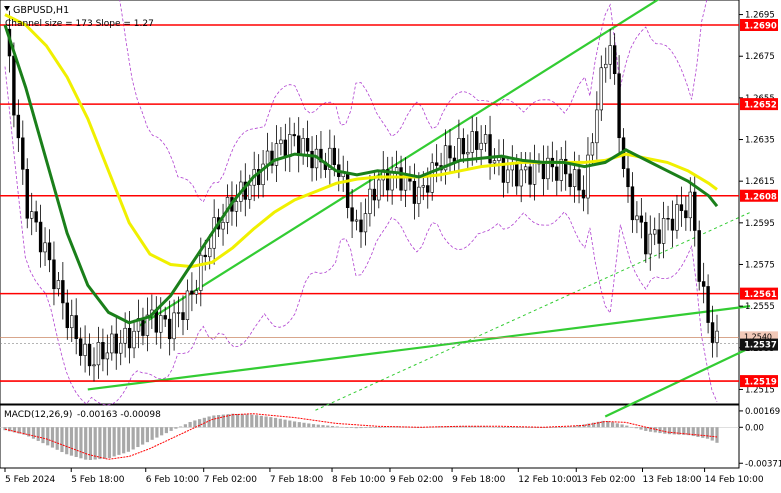 This screenshot has height=493, width=781. I want to click on time-tick-label: 9 Feb 02:00, so click(417, 480).